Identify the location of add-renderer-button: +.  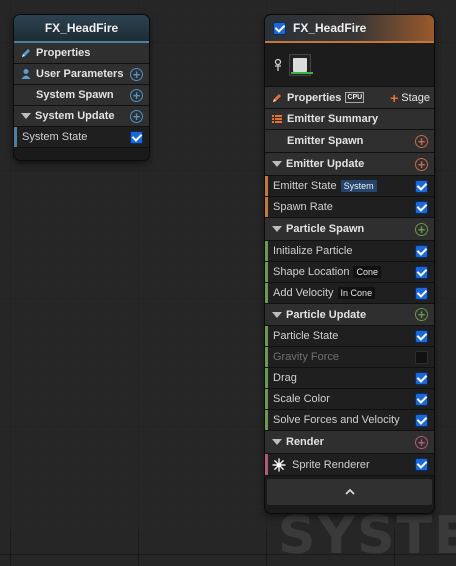
(421, 442).